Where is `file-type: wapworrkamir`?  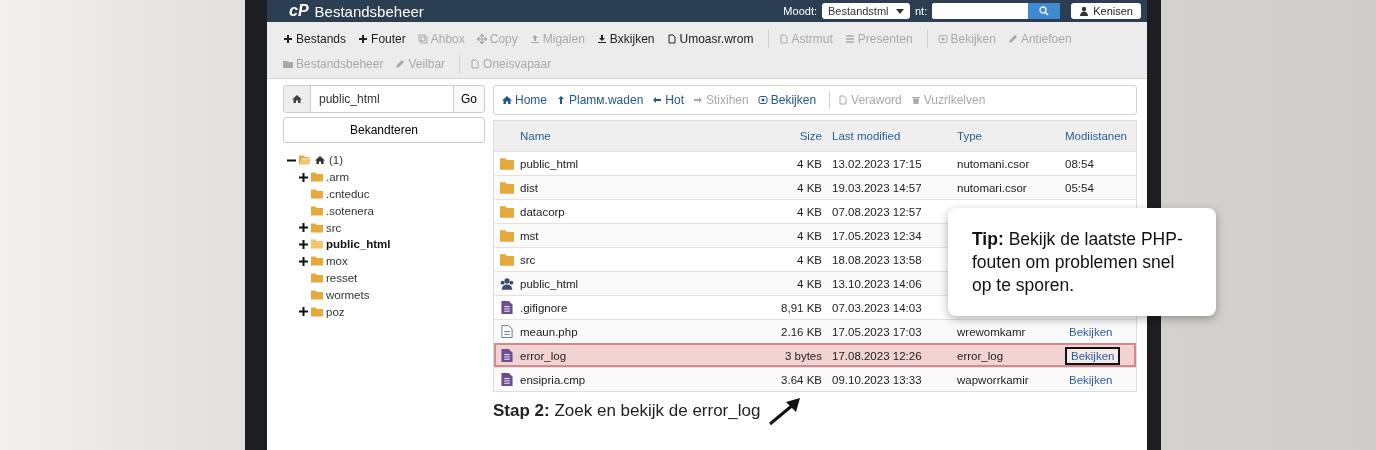 file-type: wapworrkamir is located at coordinates (993, 379).